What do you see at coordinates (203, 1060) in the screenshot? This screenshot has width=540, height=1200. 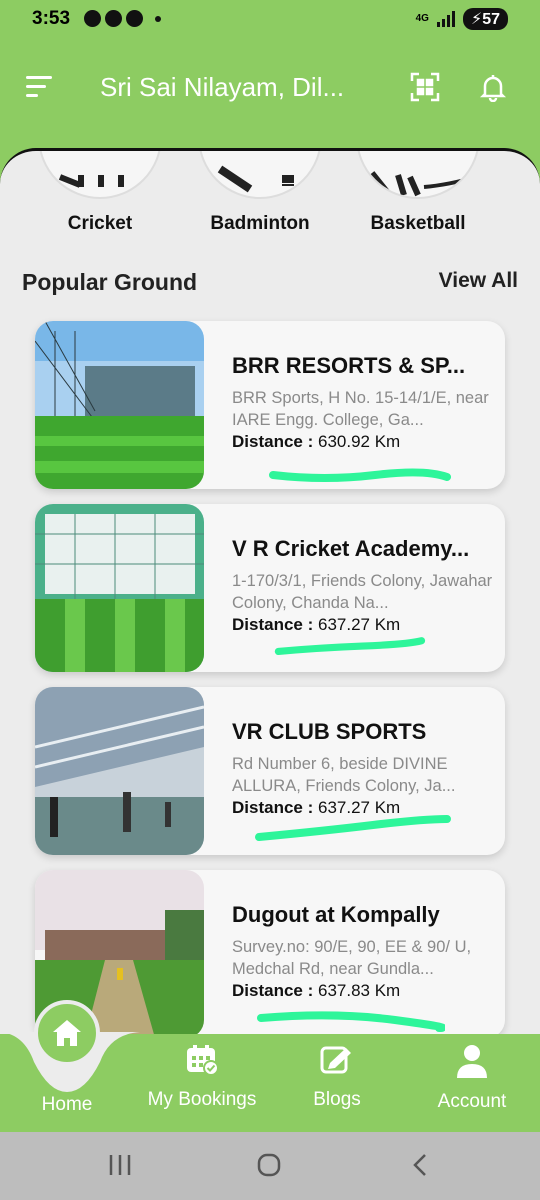 I see `calendar-icon` at bounding box center [203, 1060].